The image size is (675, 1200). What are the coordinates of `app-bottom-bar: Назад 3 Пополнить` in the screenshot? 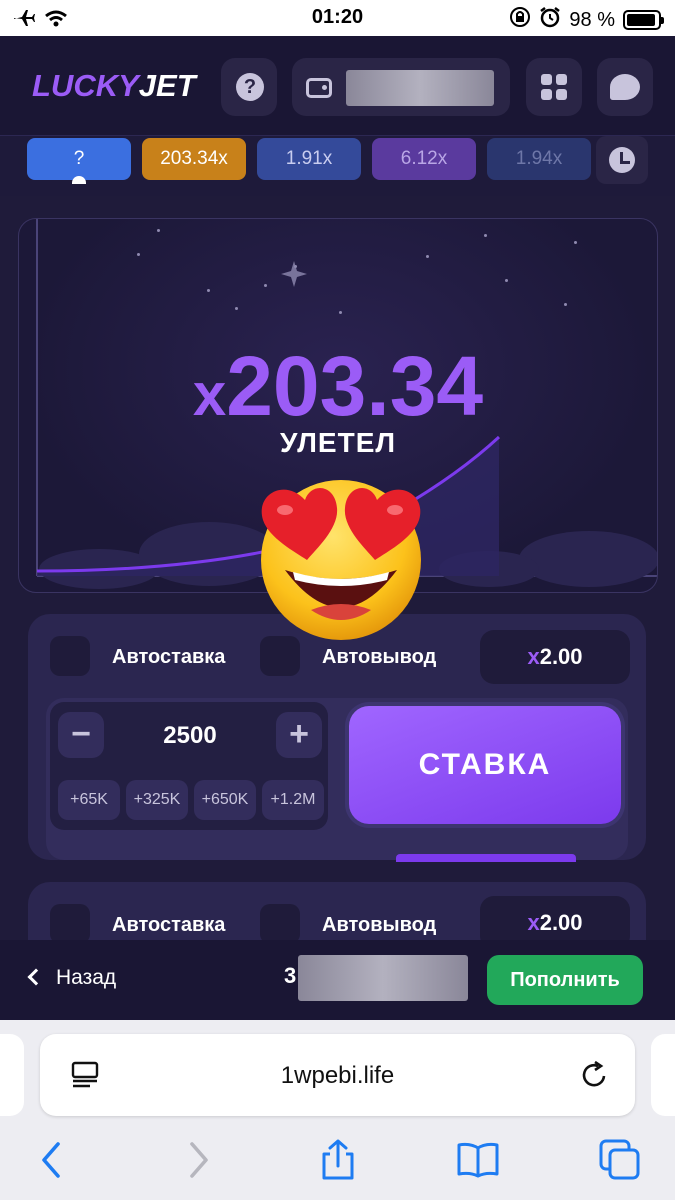 It's located at (337, 980).